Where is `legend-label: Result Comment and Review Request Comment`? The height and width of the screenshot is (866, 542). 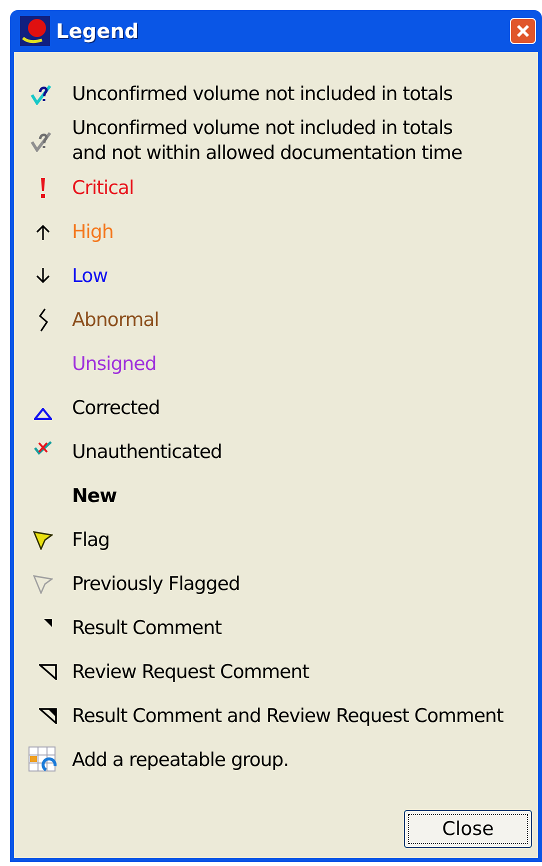 legend-label: Result Comment and Review Request Comment is located at coordinates (288, 716).